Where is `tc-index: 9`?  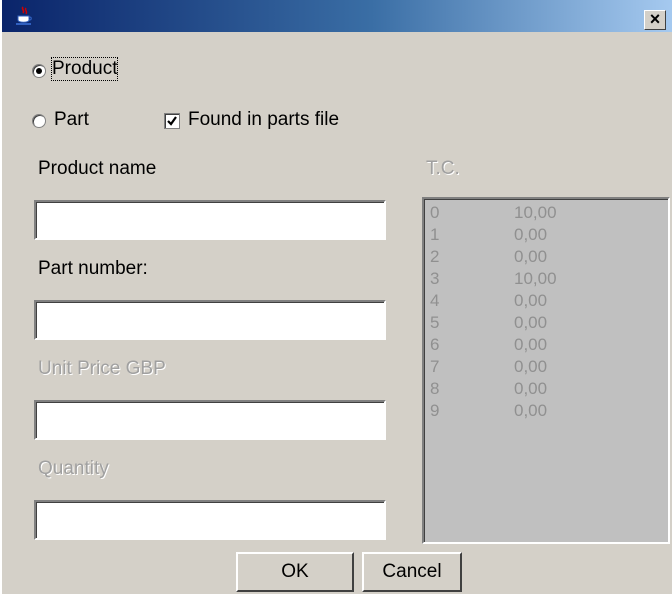
tc-index: 9 is located at coordinates (435, 410).